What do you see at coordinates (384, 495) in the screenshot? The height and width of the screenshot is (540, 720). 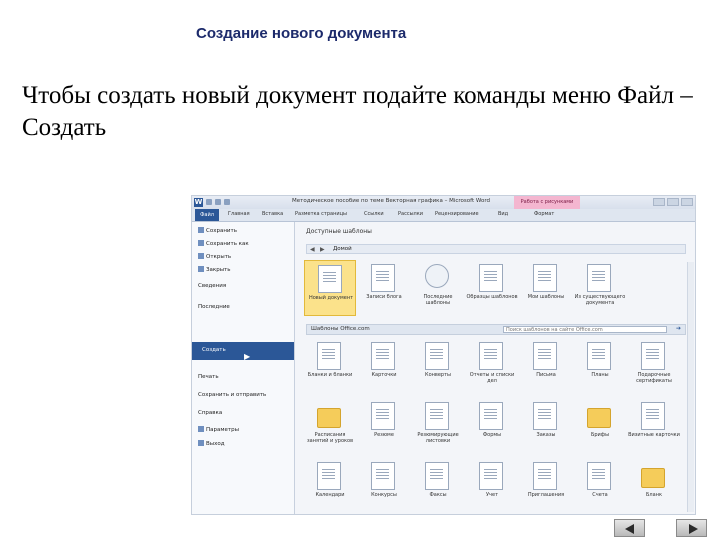 I see `template-label: Конкурсы` at bounding box center [384, 495].